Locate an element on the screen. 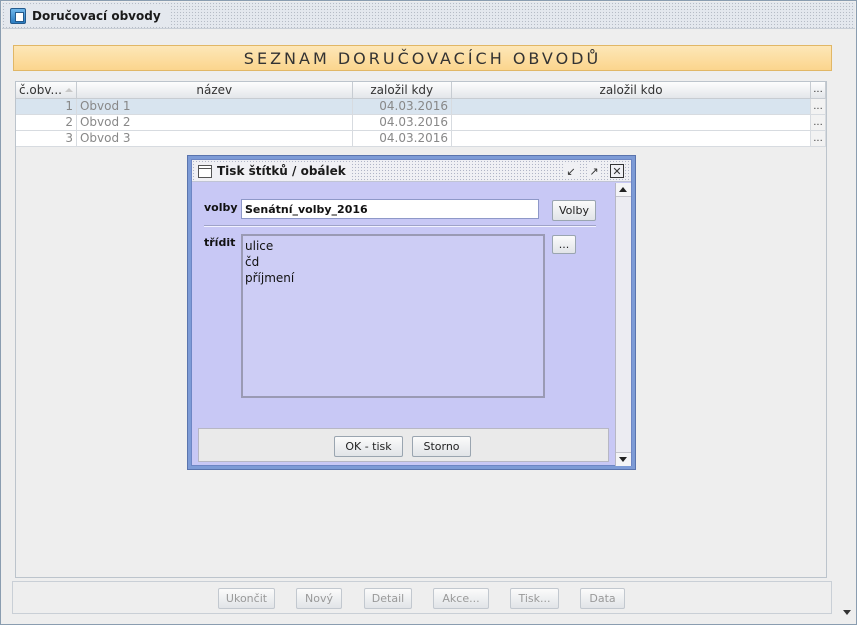 The image size is (857, 625). minimize-icon: ↙ is located at coordinates (571, 171).